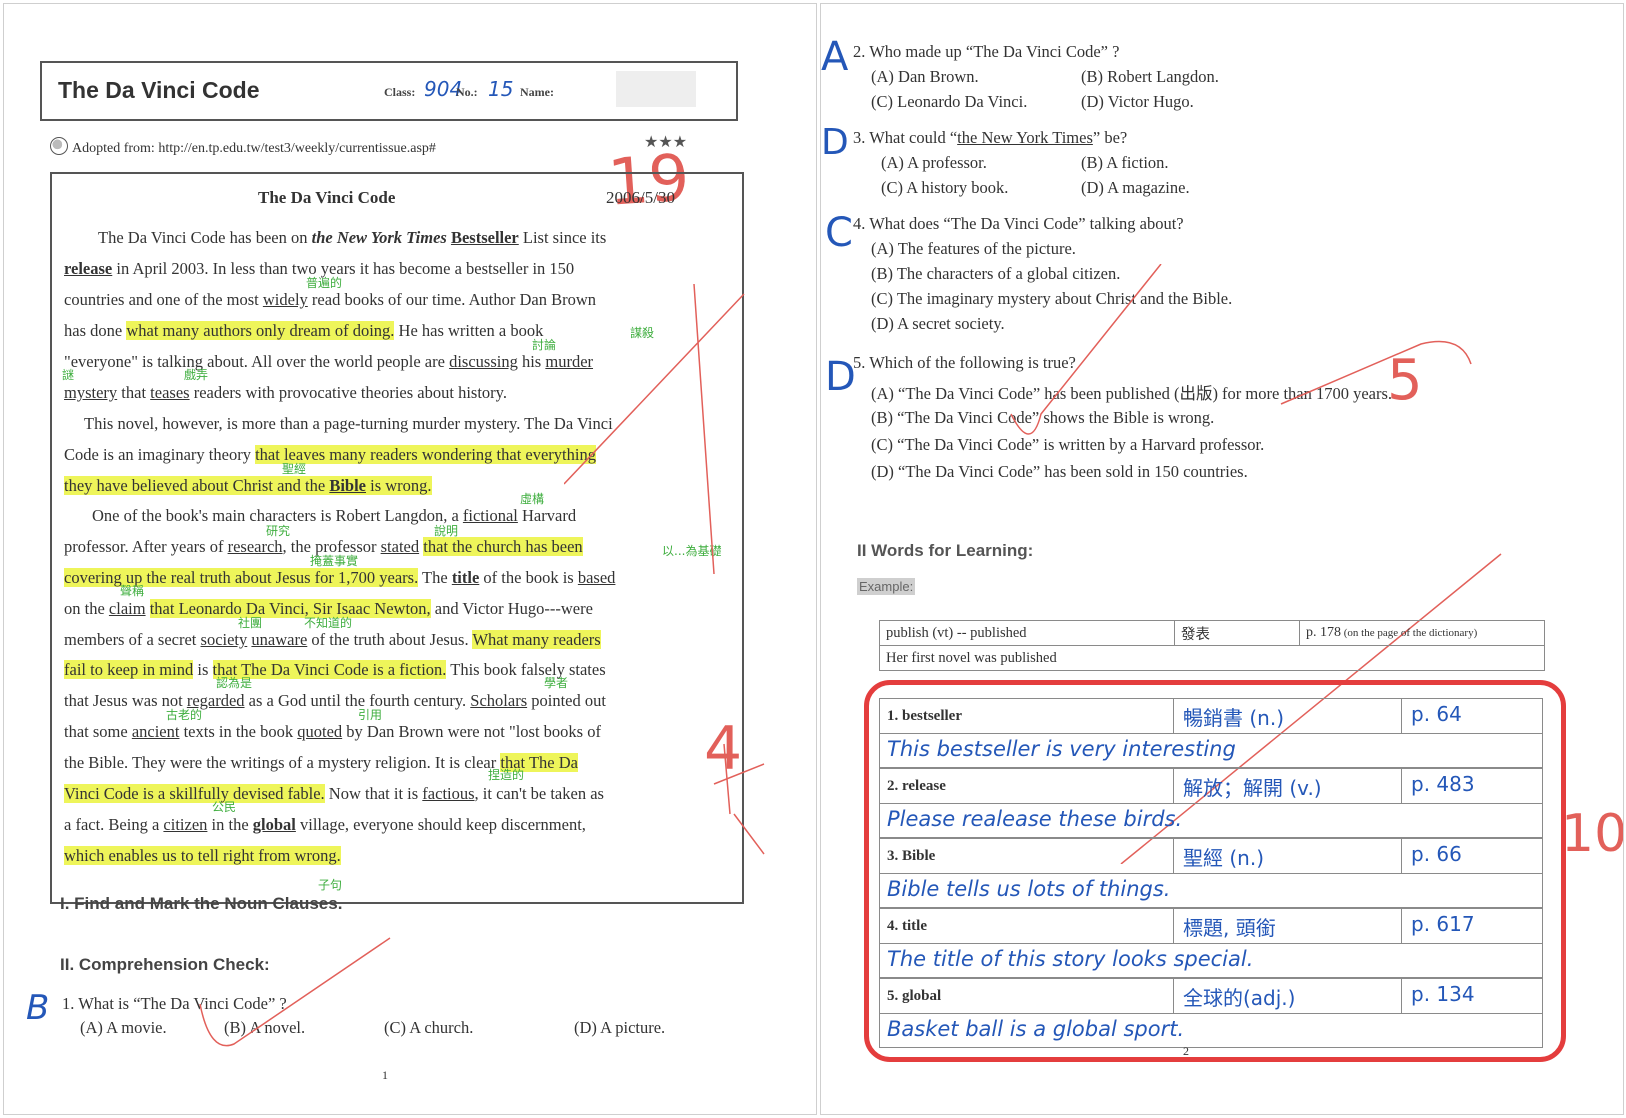  What do you see at coordinates (886, 586) in the screenshot?
I see `example-label: Example:` at bounding box center [886, 586].